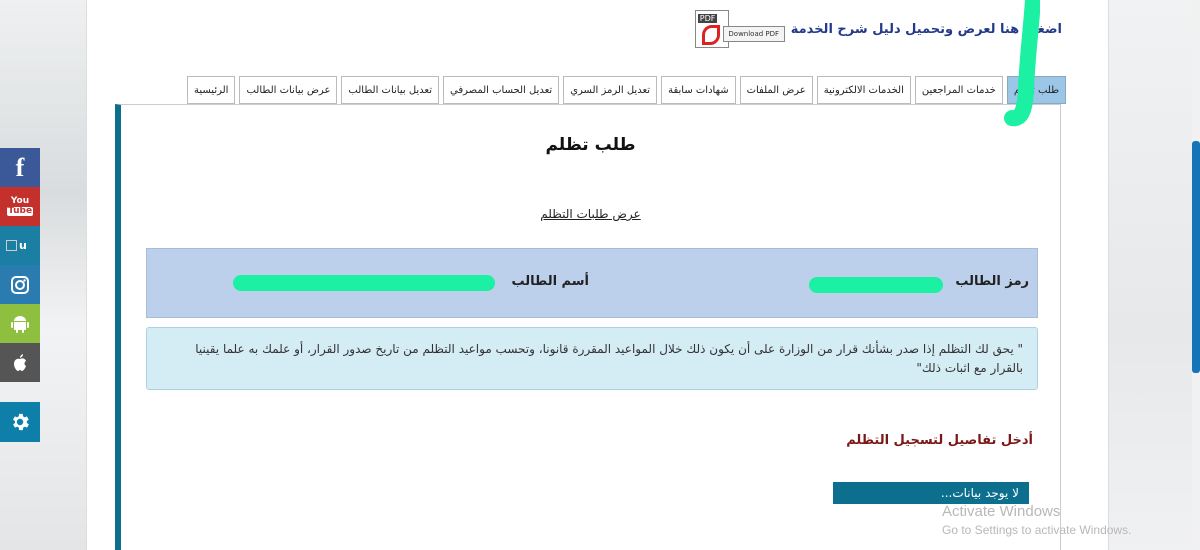 The height and width of the screenshot is (550, 1200). I want to click on tab-edit-student: تعديل بيانات الطالب, so click(390, 90).